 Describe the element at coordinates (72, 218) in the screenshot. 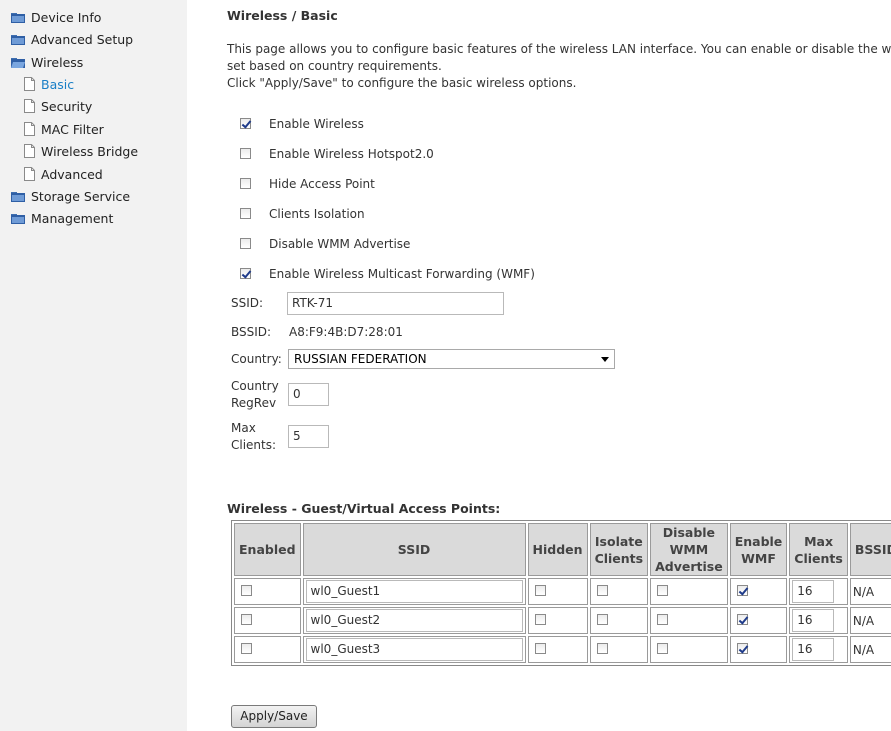

I see `sidebar-item-label: Management` at that location.